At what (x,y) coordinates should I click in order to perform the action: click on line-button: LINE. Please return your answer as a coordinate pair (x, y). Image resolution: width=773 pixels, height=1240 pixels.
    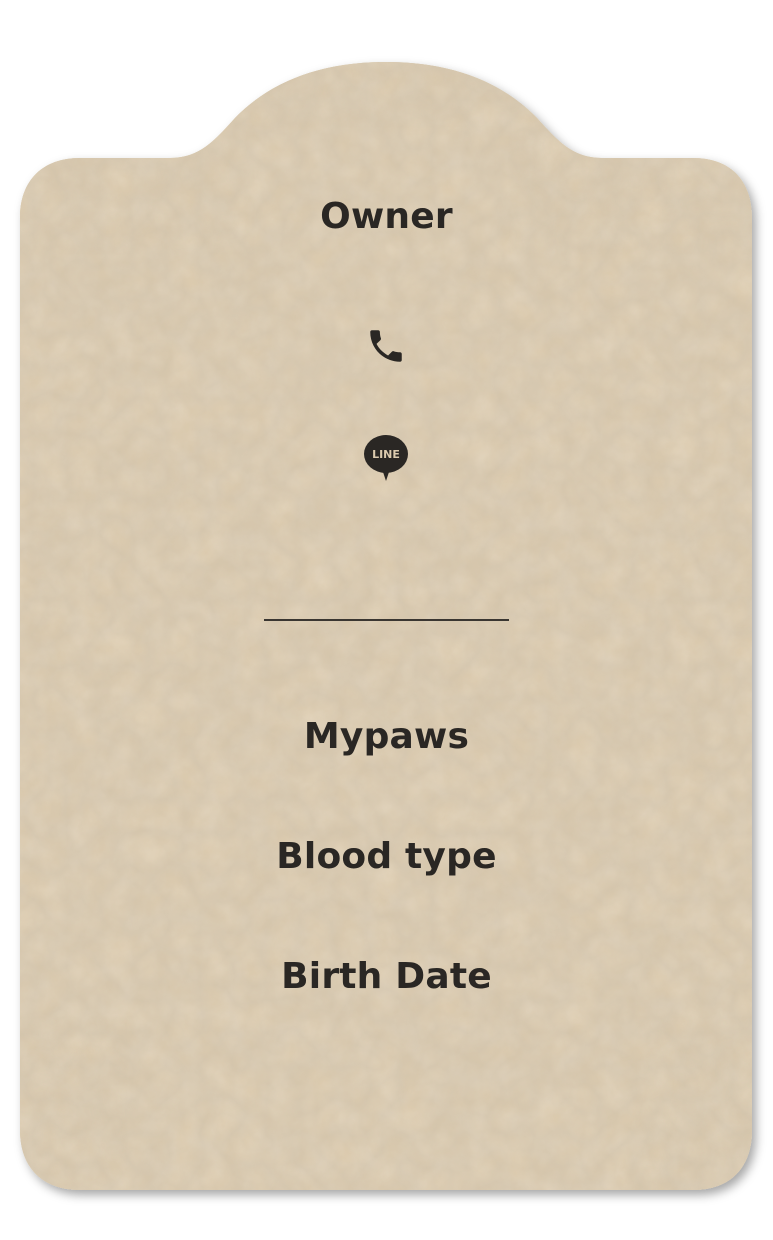
    Looking at the image, I should click on (386, 458).